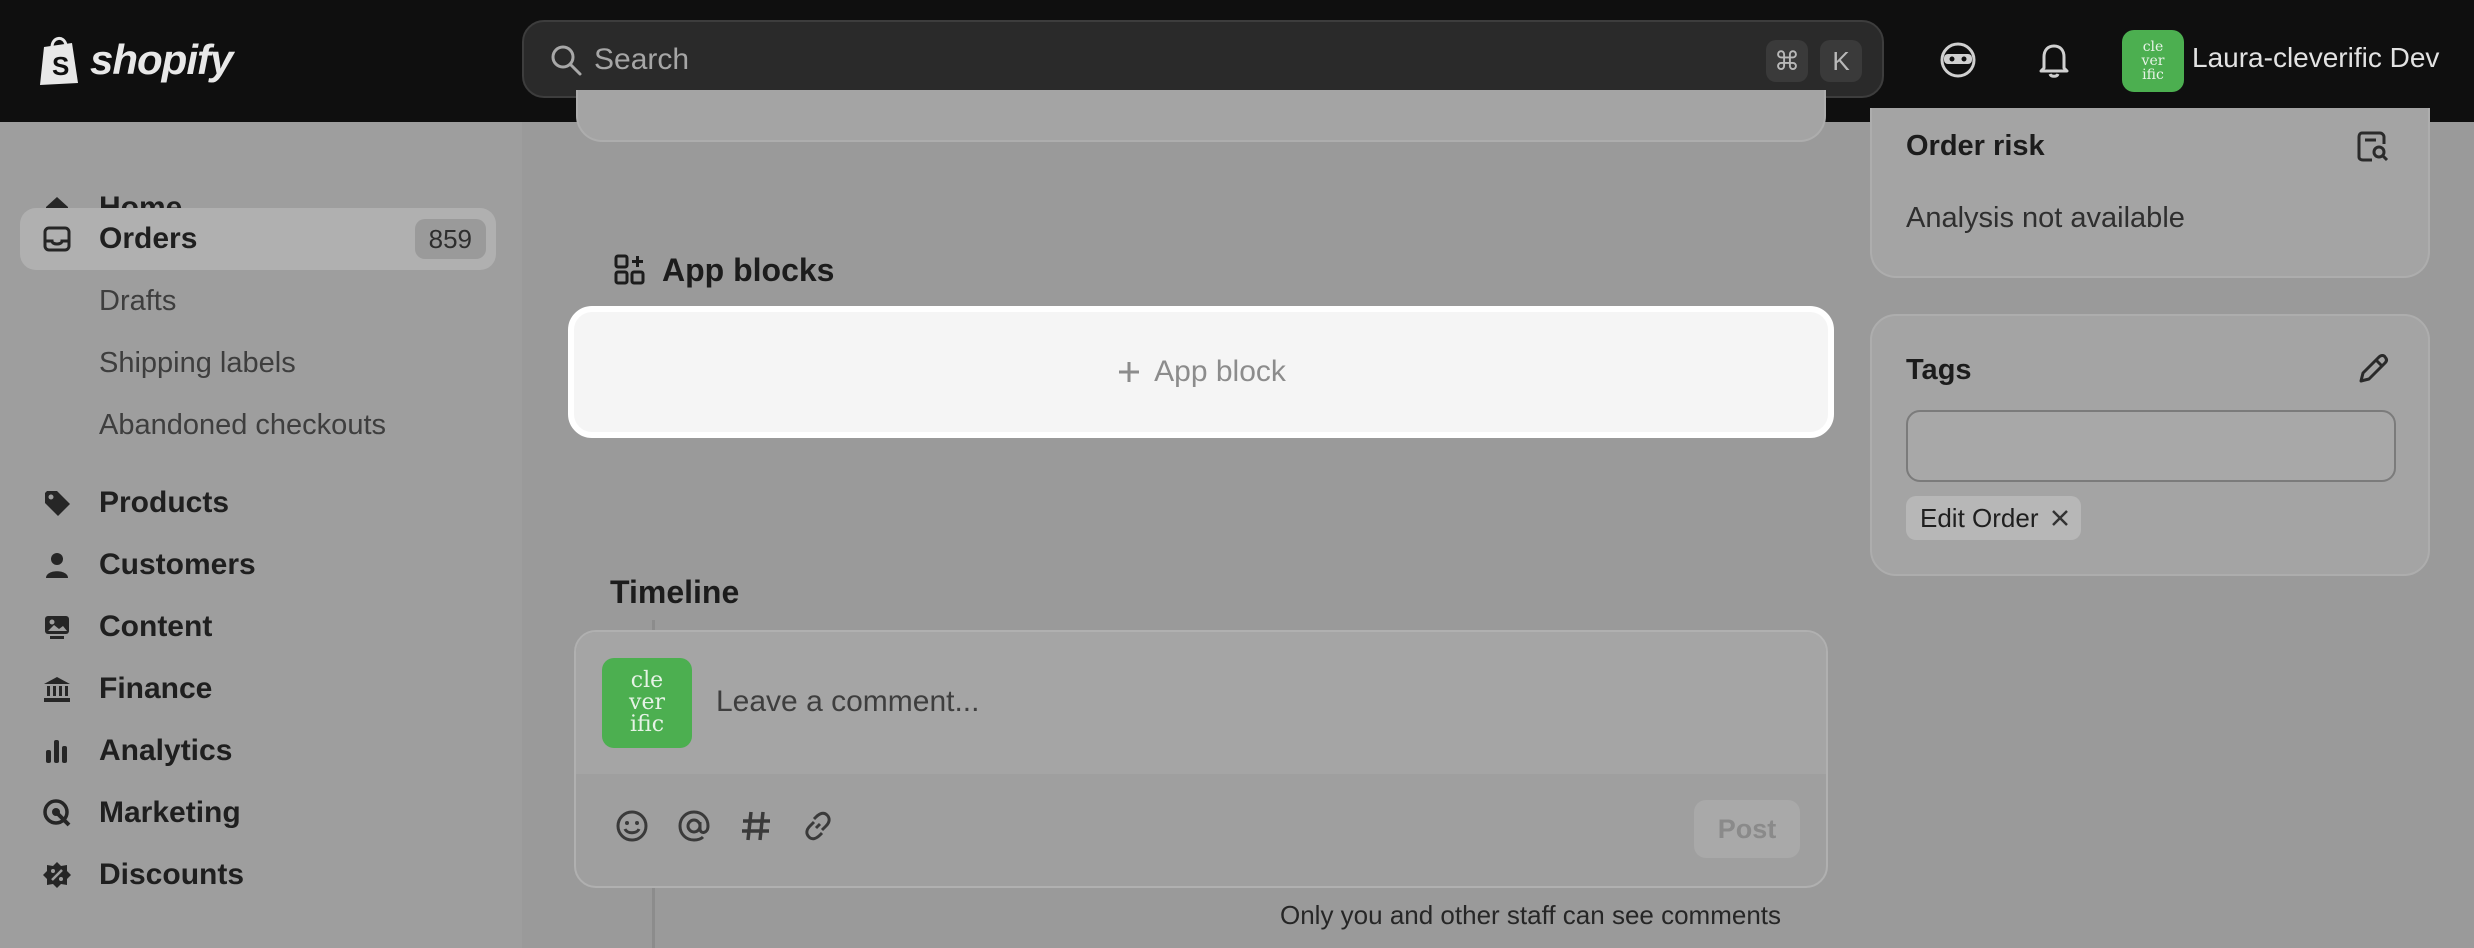 The width and height of the screenshot is (2474, 948). What do you see at coordinates (1201, 116) in the screenshot?
I see `previous-card-bottom` at bounding box center [1201, 116].